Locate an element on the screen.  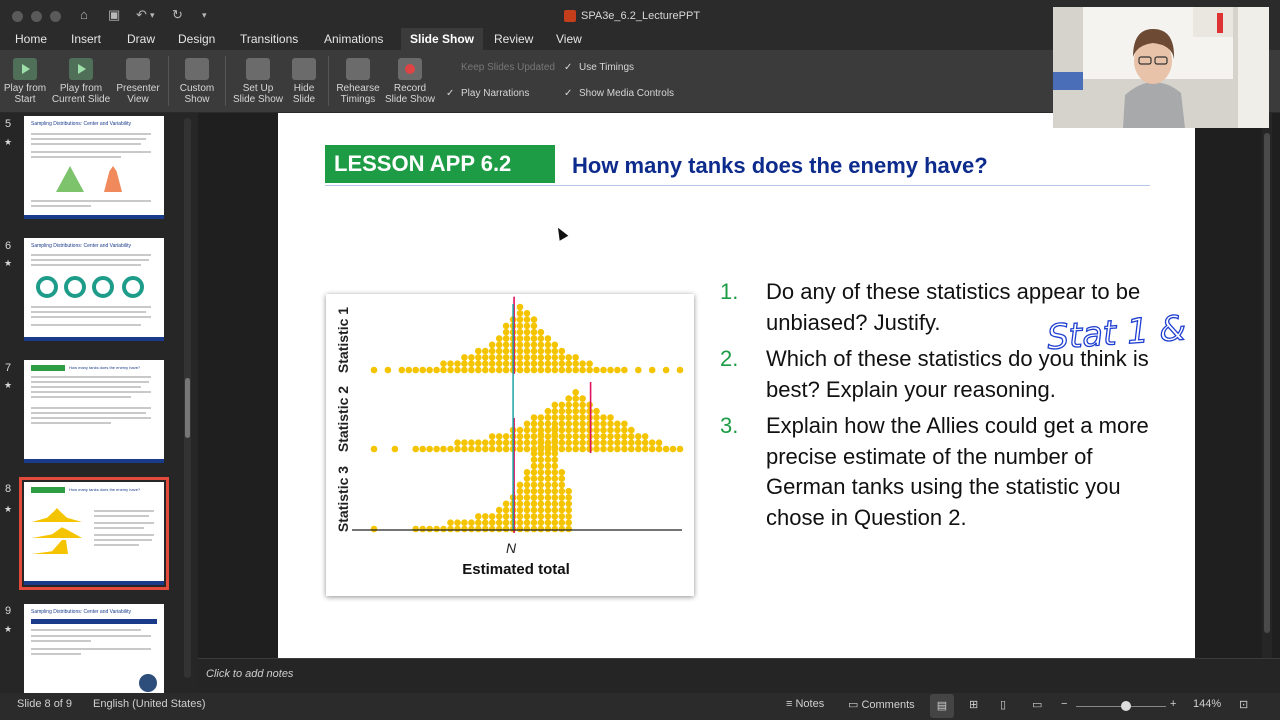
tab-insert: Insert is located at coordinates (86, 39).